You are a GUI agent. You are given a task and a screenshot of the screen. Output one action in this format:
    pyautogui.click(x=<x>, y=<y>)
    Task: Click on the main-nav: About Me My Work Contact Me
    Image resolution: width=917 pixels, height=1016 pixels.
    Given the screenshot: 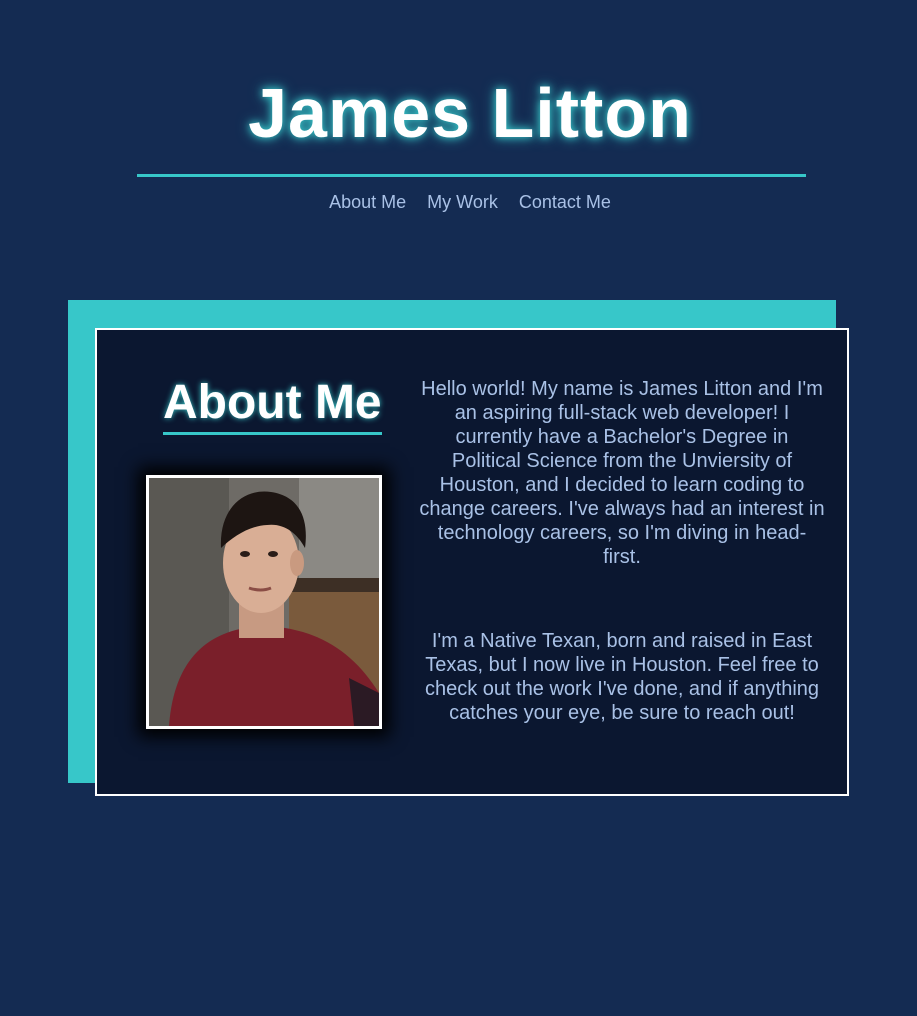 What is the action you would take?
    pyautogui.click(x=458, y=202)
    